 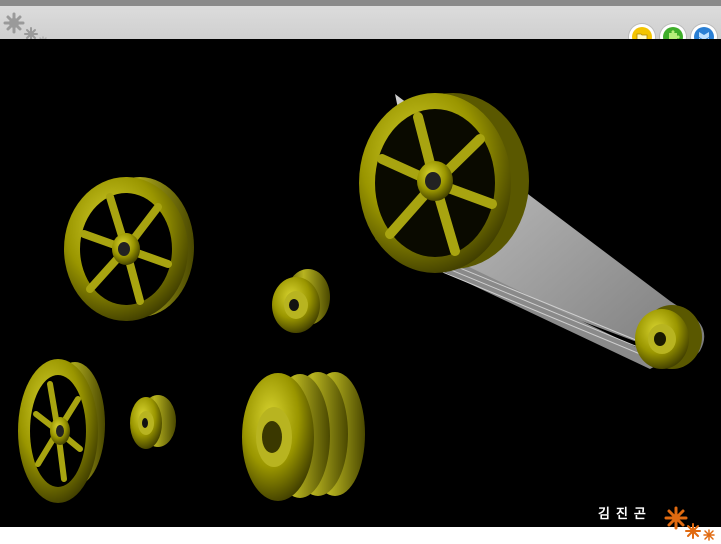 I want to click on footer-bar, so click(x=360, y=535).